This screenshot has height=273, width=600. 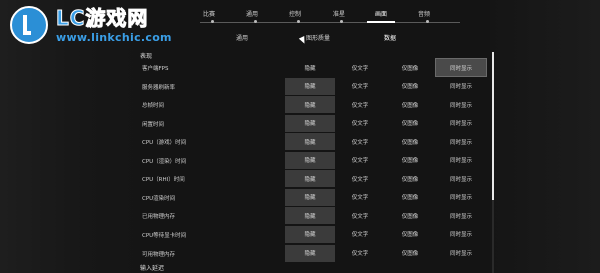 I want to click on tab-audio: 音频, so click(x=424, y=13).